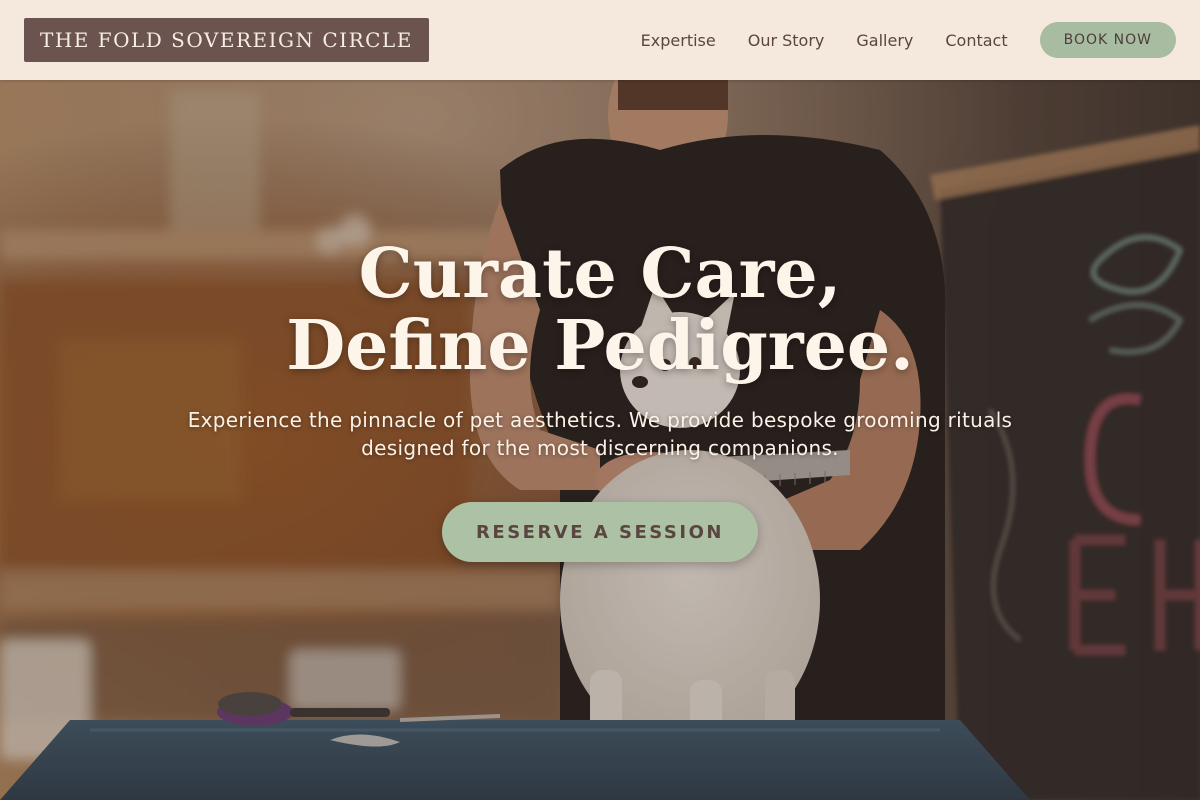  What do you see at coordinates (884, 40) in the screenshot?
I see `nav-link-gallery: Gallery` at bounding box center [884, 40].